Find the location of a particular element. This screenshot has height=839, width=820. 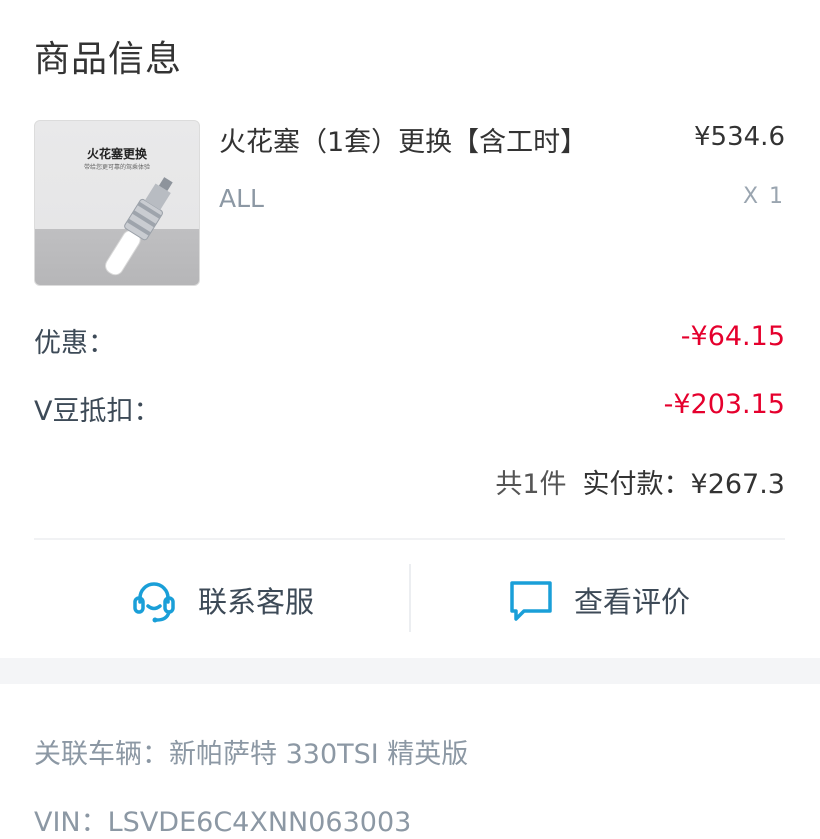

discount-value: -¥64.15 is located at coordinates (732, 336).